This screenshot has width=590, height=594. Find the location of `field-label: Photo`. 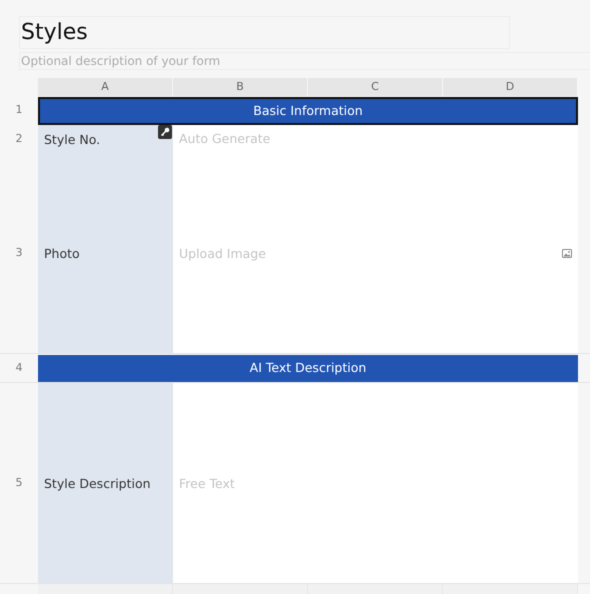

field-label: Photo is located at coordinates (105, 253).